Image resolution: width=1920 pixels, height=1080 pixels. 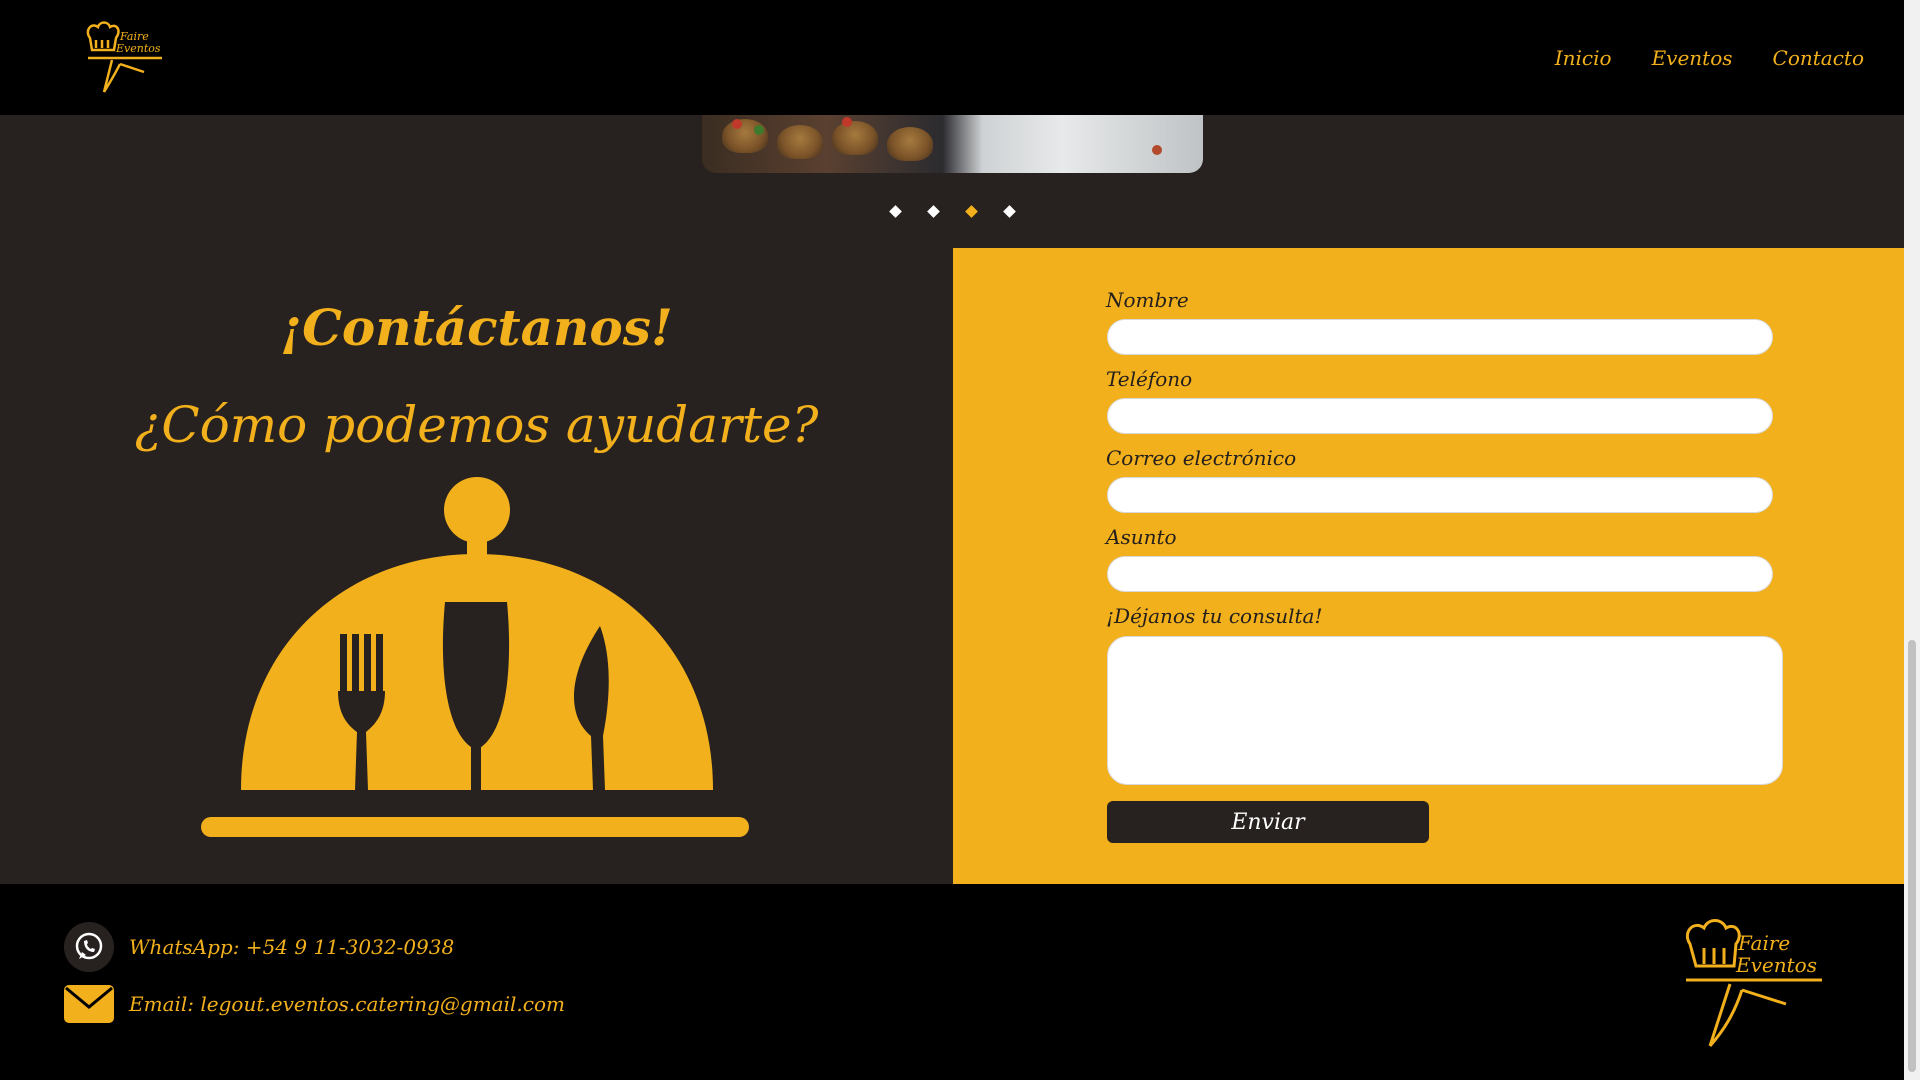 What do you see at coordinates (1214, 616) in the screenshot?
I see `label-consulta: ¡Déjanos tu consulta!` at bounding box center [1214, 616].